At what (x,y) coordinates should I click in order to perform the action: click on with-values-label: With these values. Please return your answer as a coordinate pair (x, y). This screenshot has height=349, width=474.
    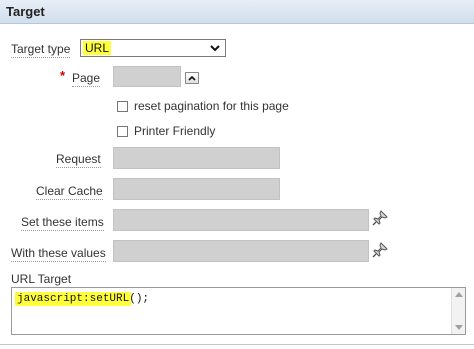
    Looking at the image, I should click on (58, 254).